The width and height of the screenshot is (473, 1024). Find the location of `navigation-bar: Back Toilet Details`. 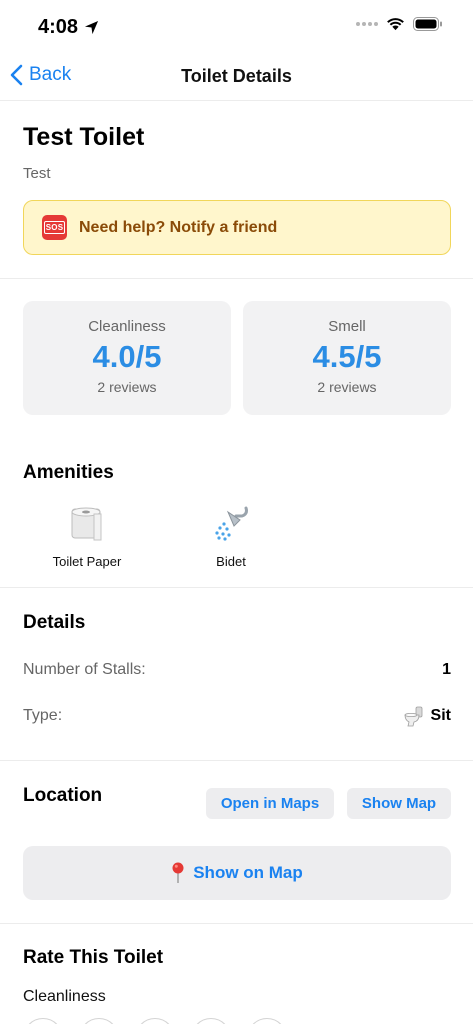

navigation-bar: Back Toilet Details is located at coordinates (236, 77).